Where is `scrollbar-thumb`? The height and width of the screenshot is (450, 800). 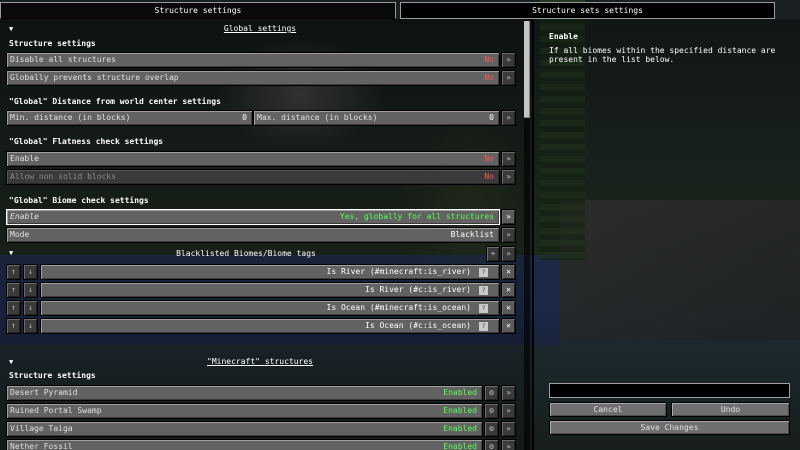
scrollbar-thumb is located at coordinates (527, 69).